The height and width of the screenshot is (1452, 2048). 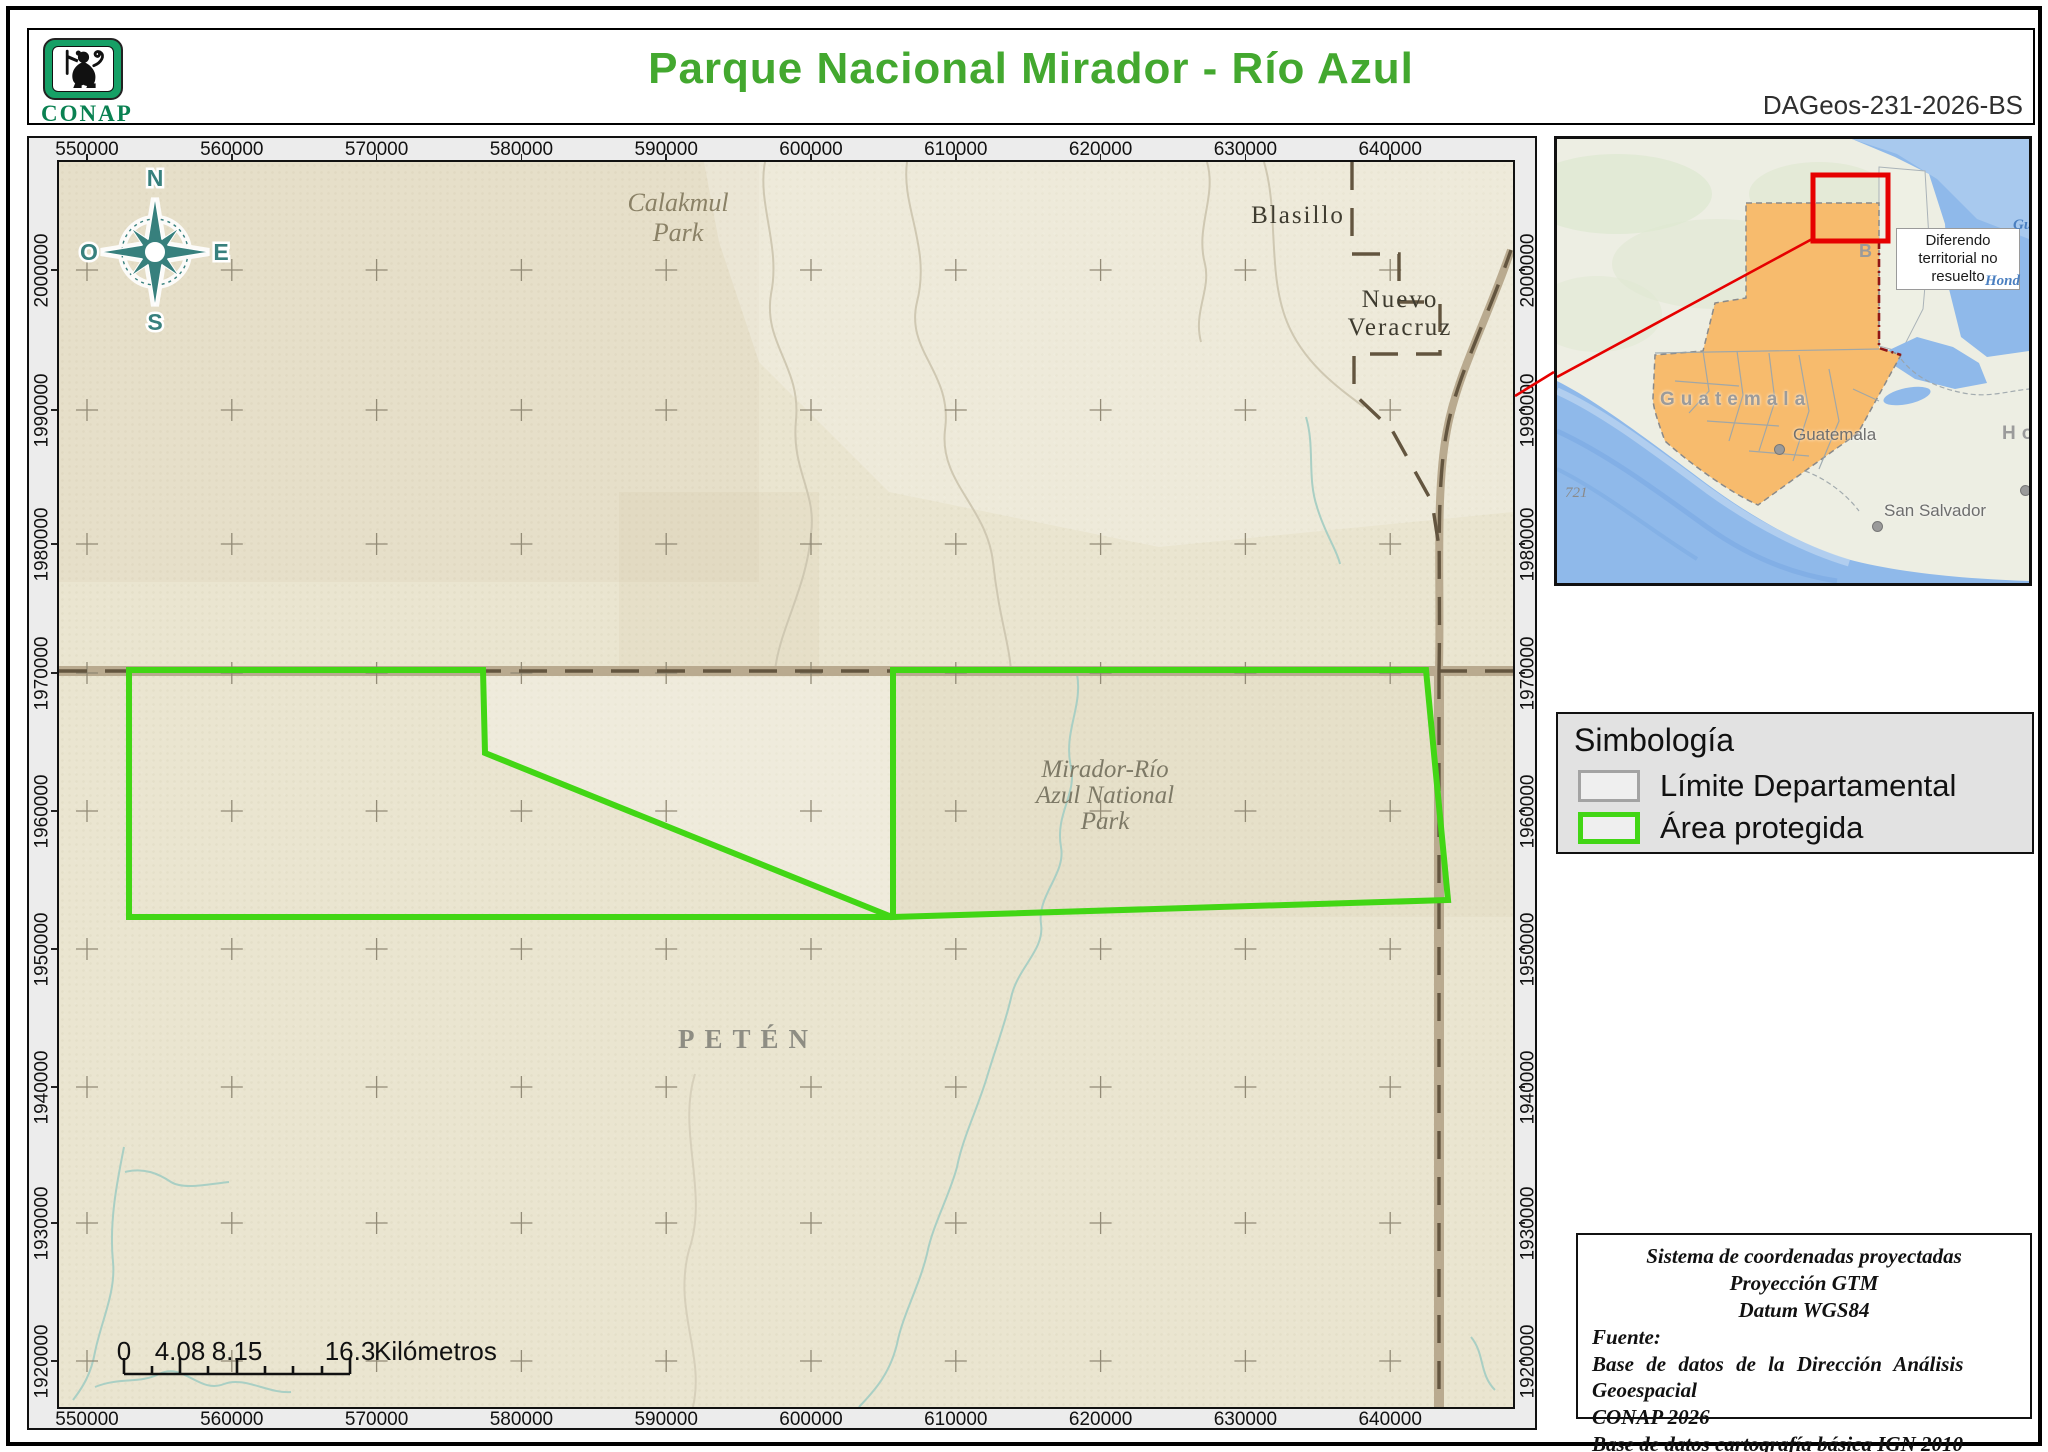 I want to click on inset-label-san-salvador: San Salvador, so click(x=1935, y=510).